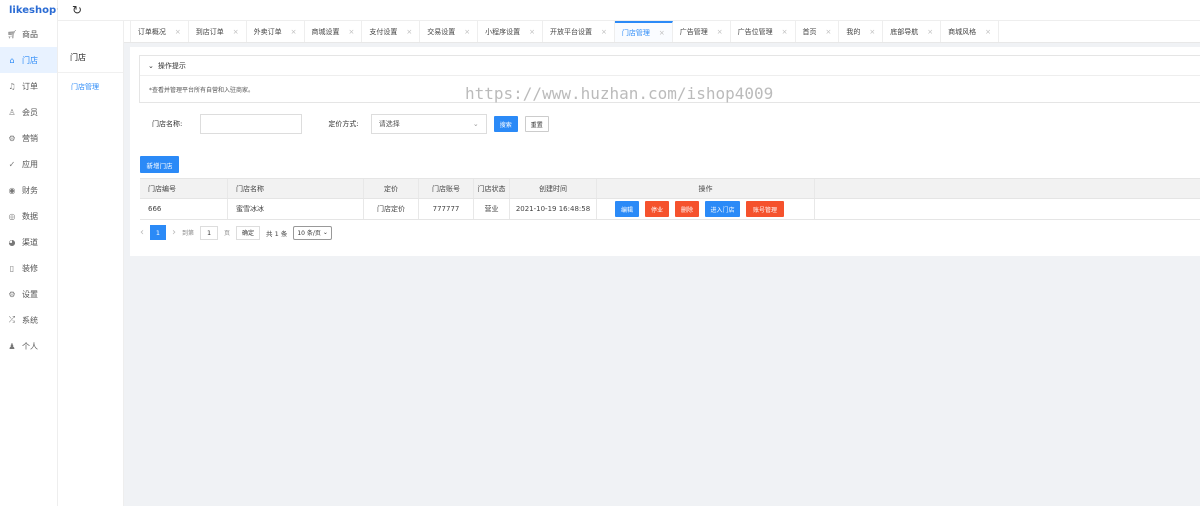  Describe the element at coordinates (962, 31) in the screenshot. I see `tab-label: 商城风格` at that location.